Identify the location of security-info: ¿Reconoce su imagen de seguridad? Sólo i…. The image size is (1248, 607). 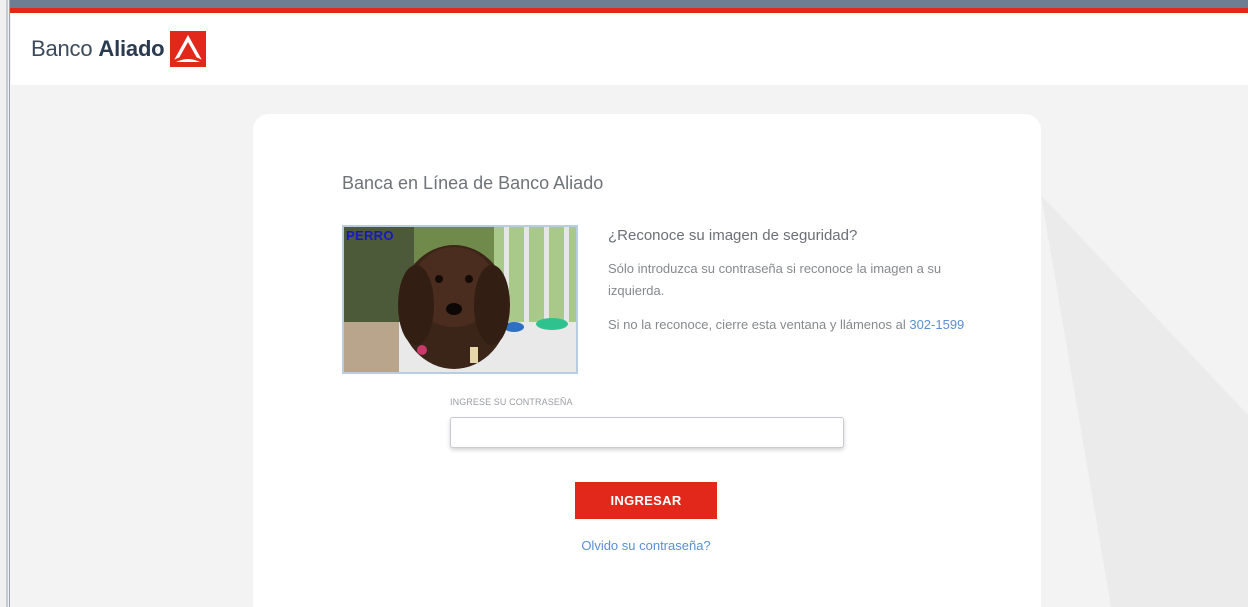
(788, 287).